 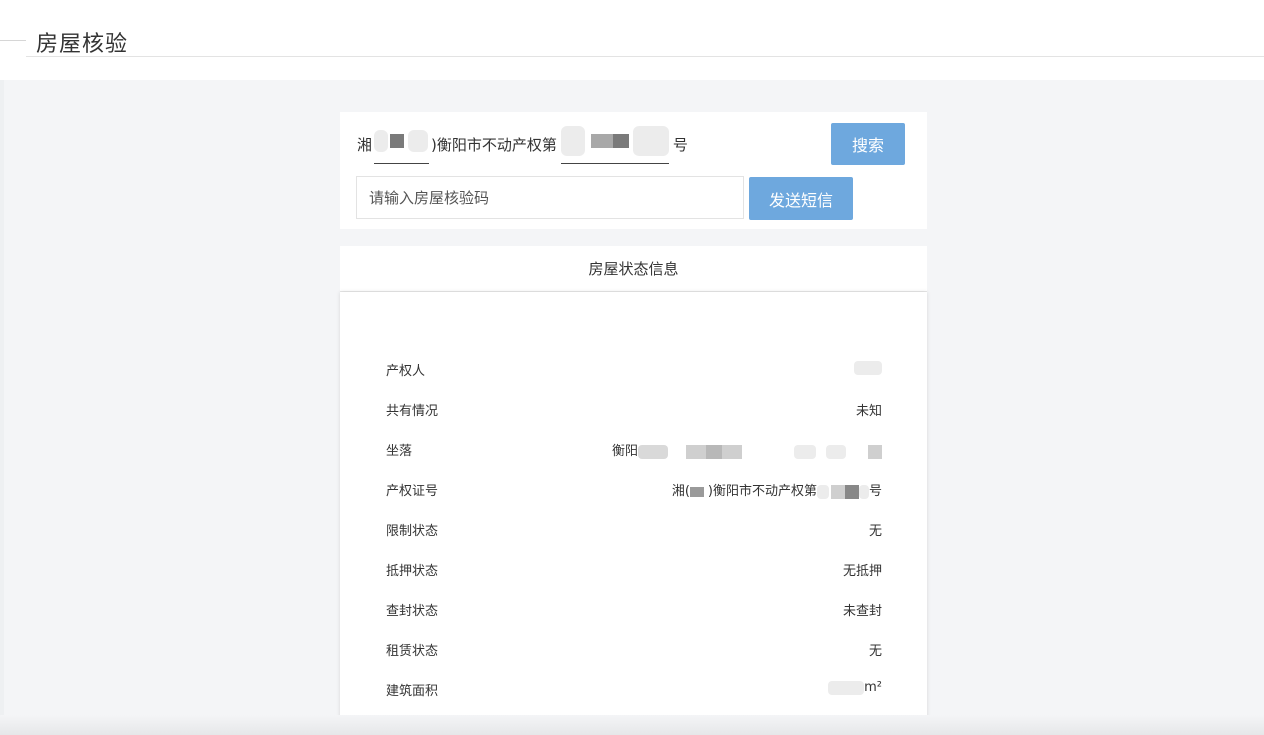 What do you see at coordinates (855, 687) in the screenshot?
I see `info-value: m²` at bounding box center [855, 687].